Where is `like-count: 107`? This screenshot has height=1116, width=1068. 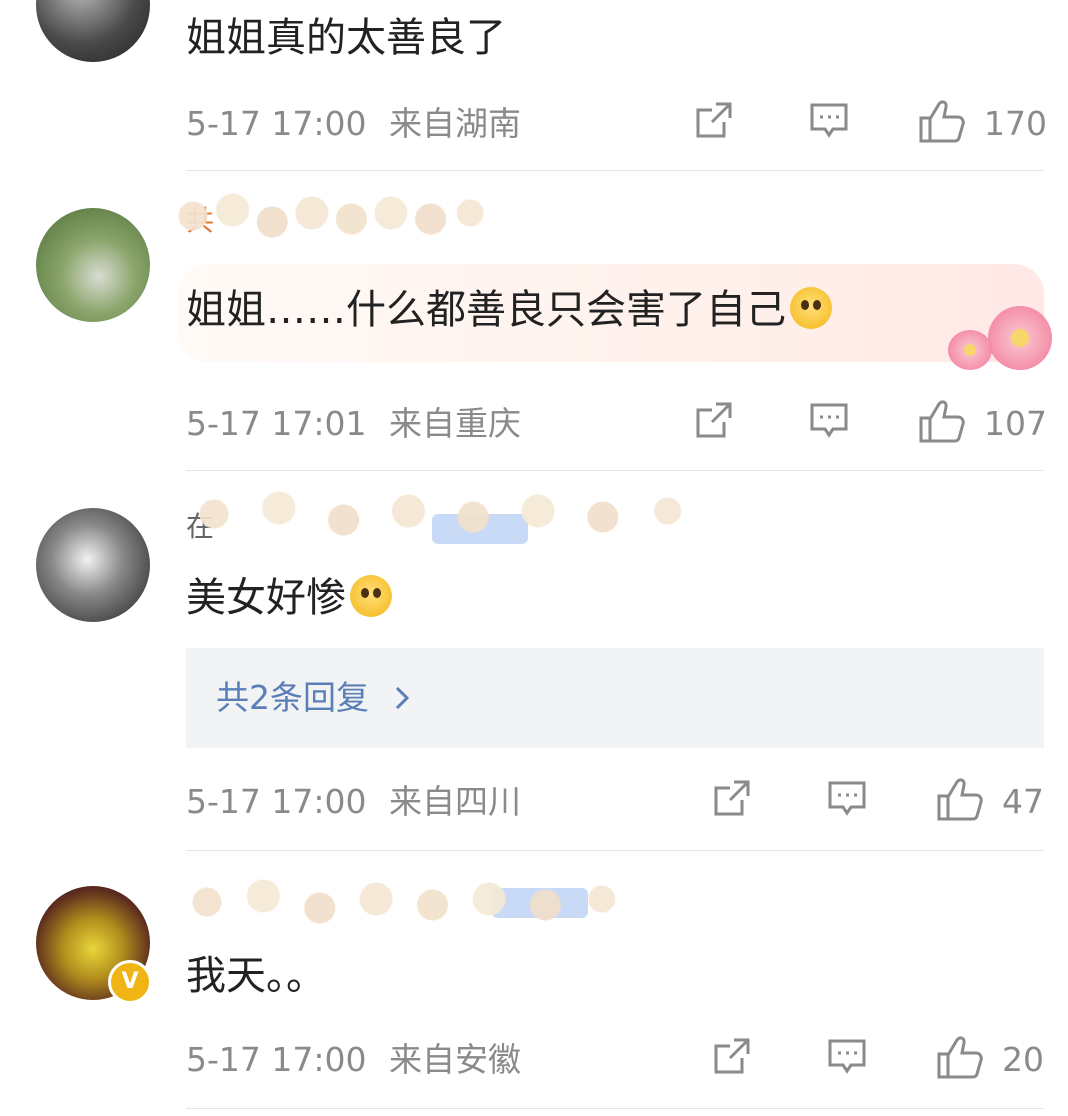
like-count: 107 is located at coordinates (1015, 423).